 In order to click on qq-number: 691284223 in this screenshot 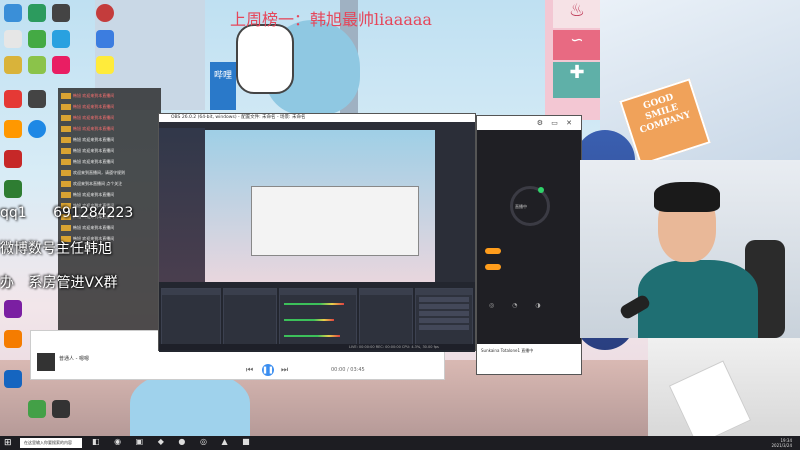, I will do `click(93, 213)`.